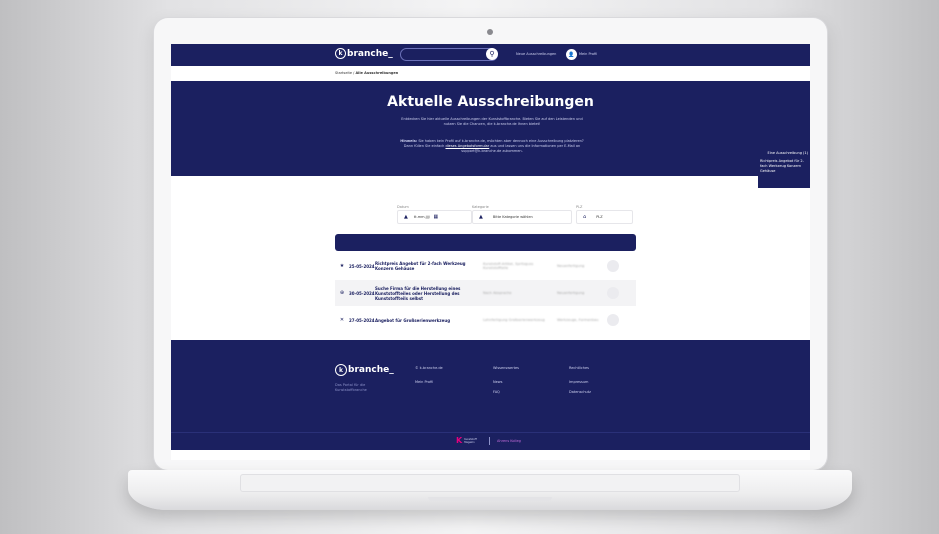 This screenshot has width=939, height=534. Describe the element at coordinates (599, 217) in the screenshot. I see `plz-input-value: PLZ` at that location.